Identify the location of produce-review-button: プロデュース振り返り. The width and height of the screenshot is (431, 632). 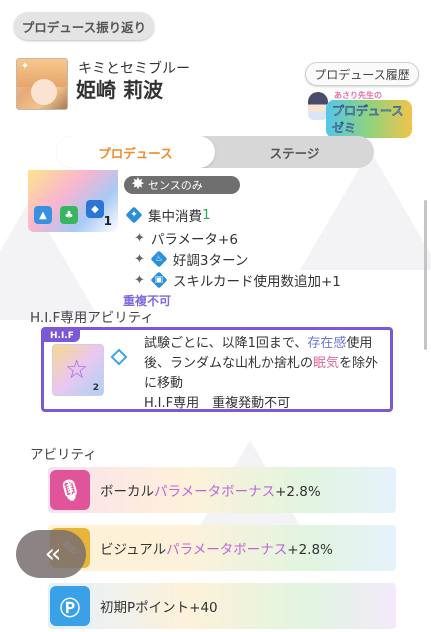
(84, 26).